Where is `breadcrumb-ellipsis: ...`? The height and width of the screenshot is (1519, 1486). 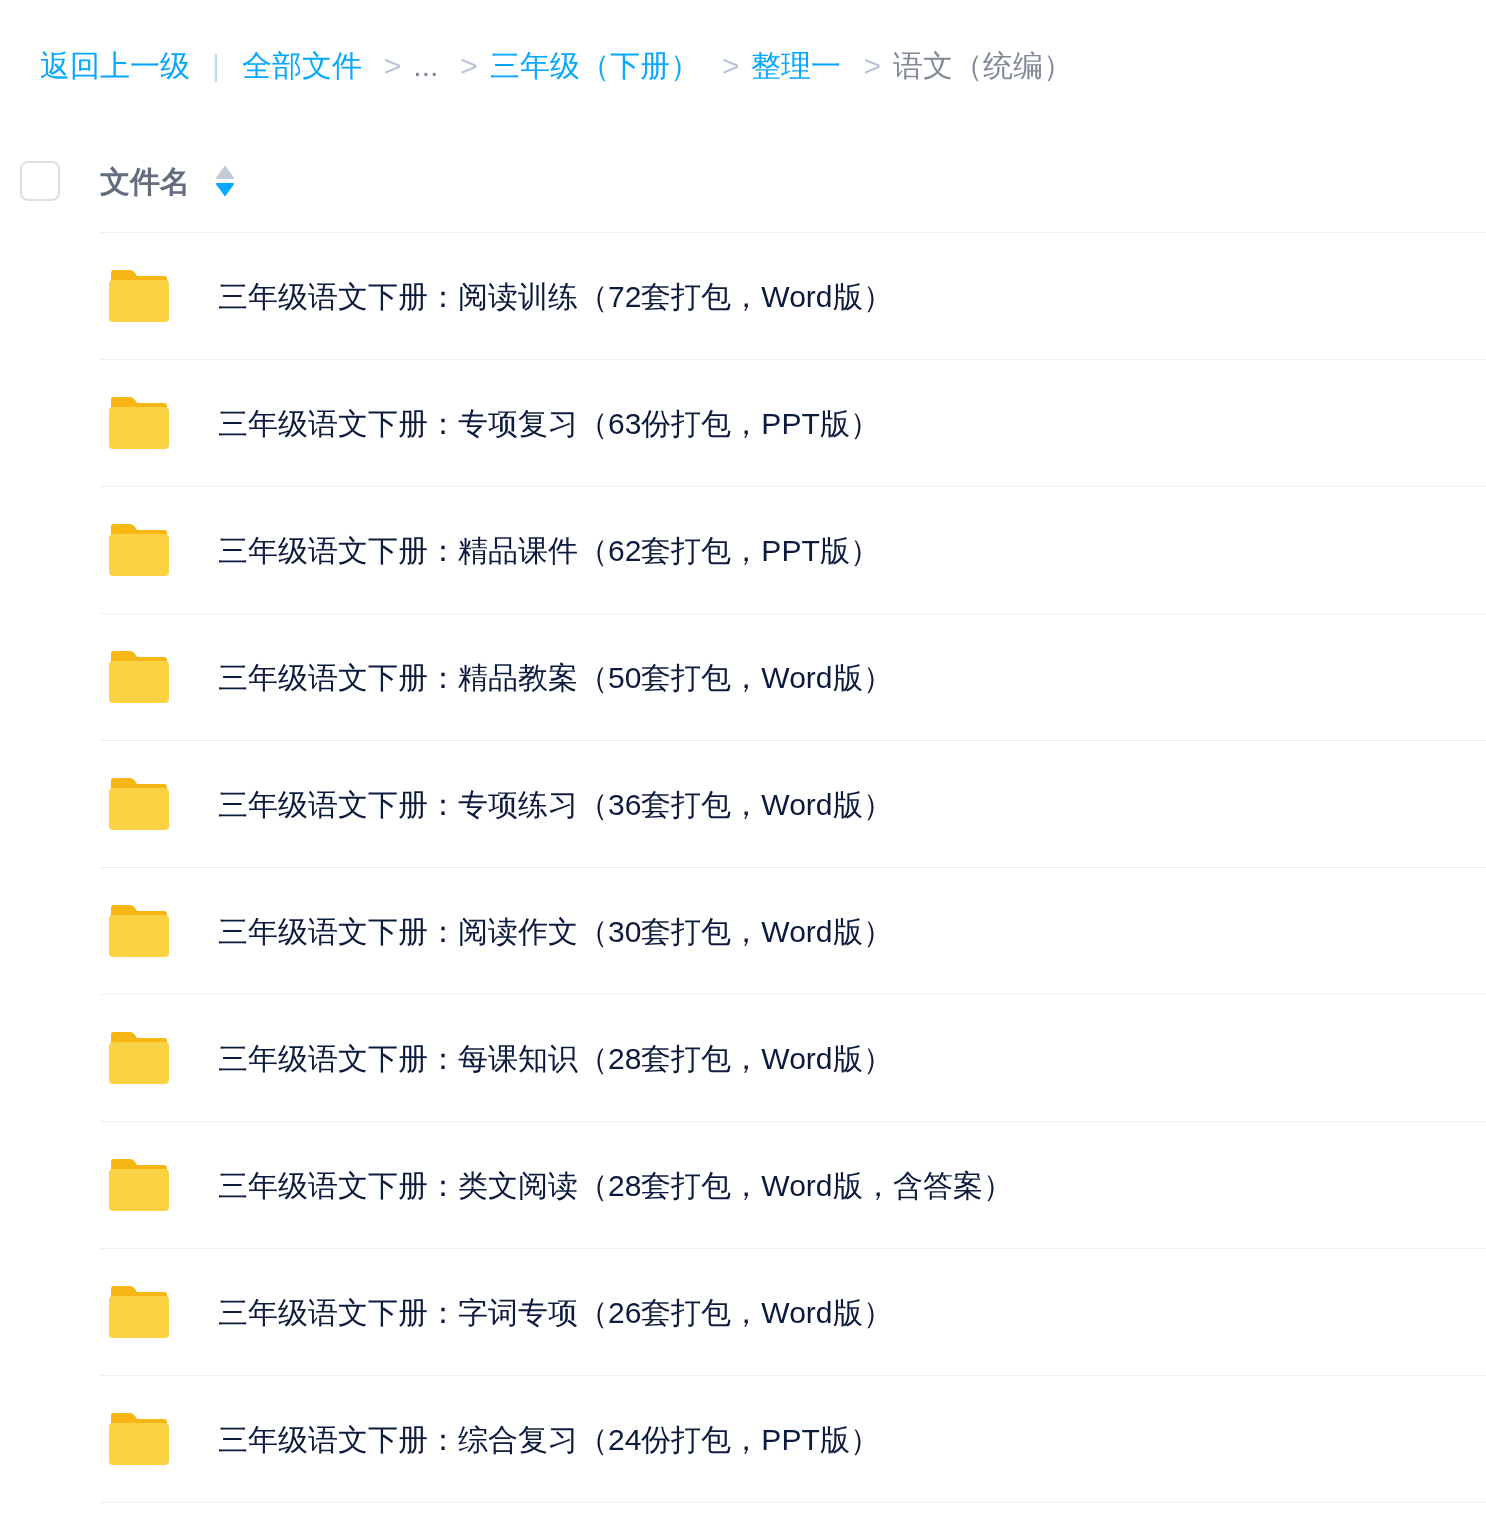
breadcrumb-ellipsis: ... is located at coordinates (426, 65).